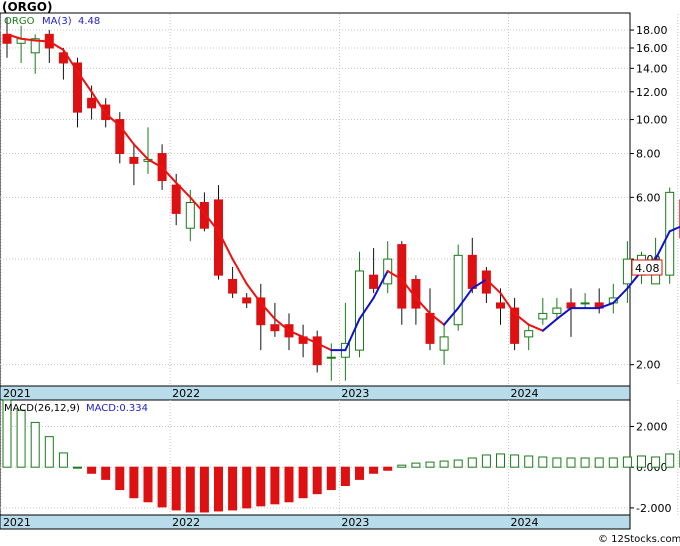  Describe the element at coordinates (648, 365) in the screenshot. I see `price-ytick-label: 2.00` at that location.